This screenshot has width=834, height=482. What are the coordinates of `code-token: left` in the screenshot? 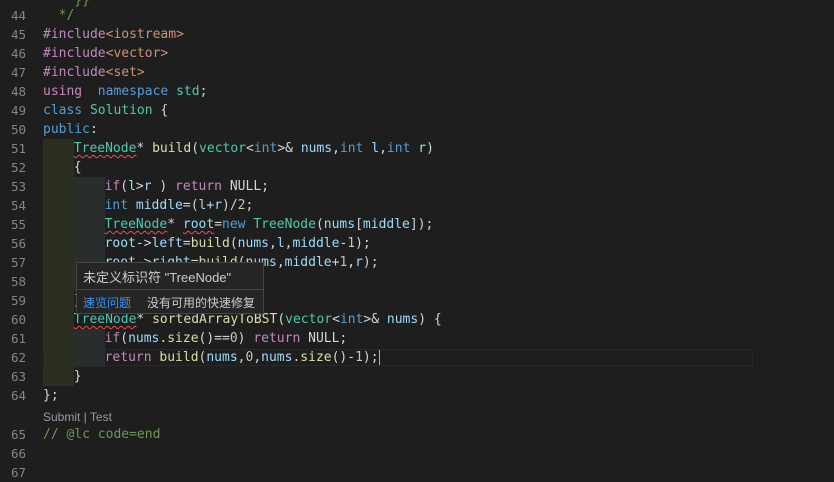 It's located at (167, 243).